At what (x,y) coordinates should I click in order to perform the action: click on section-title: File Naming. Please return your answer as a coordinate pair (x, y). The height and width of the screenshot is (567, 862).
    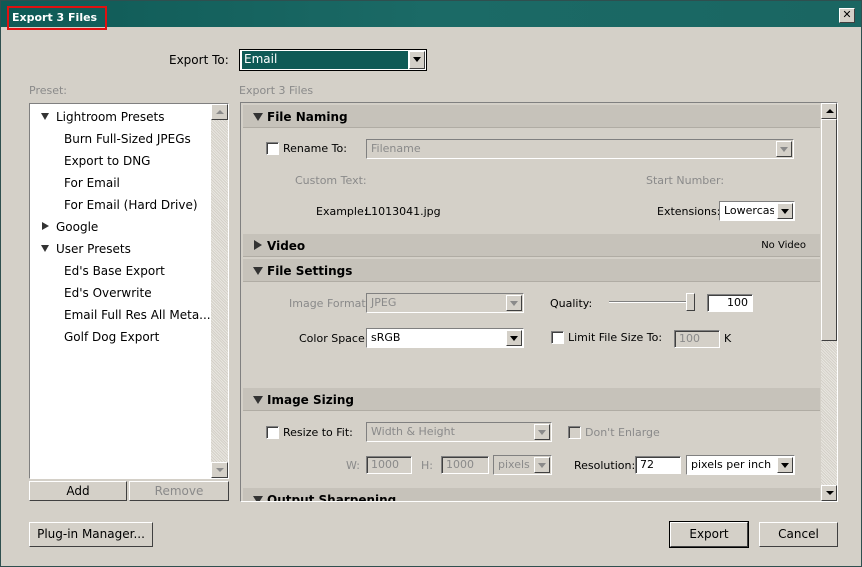
    Looking at the image, I should click on (307, 117).